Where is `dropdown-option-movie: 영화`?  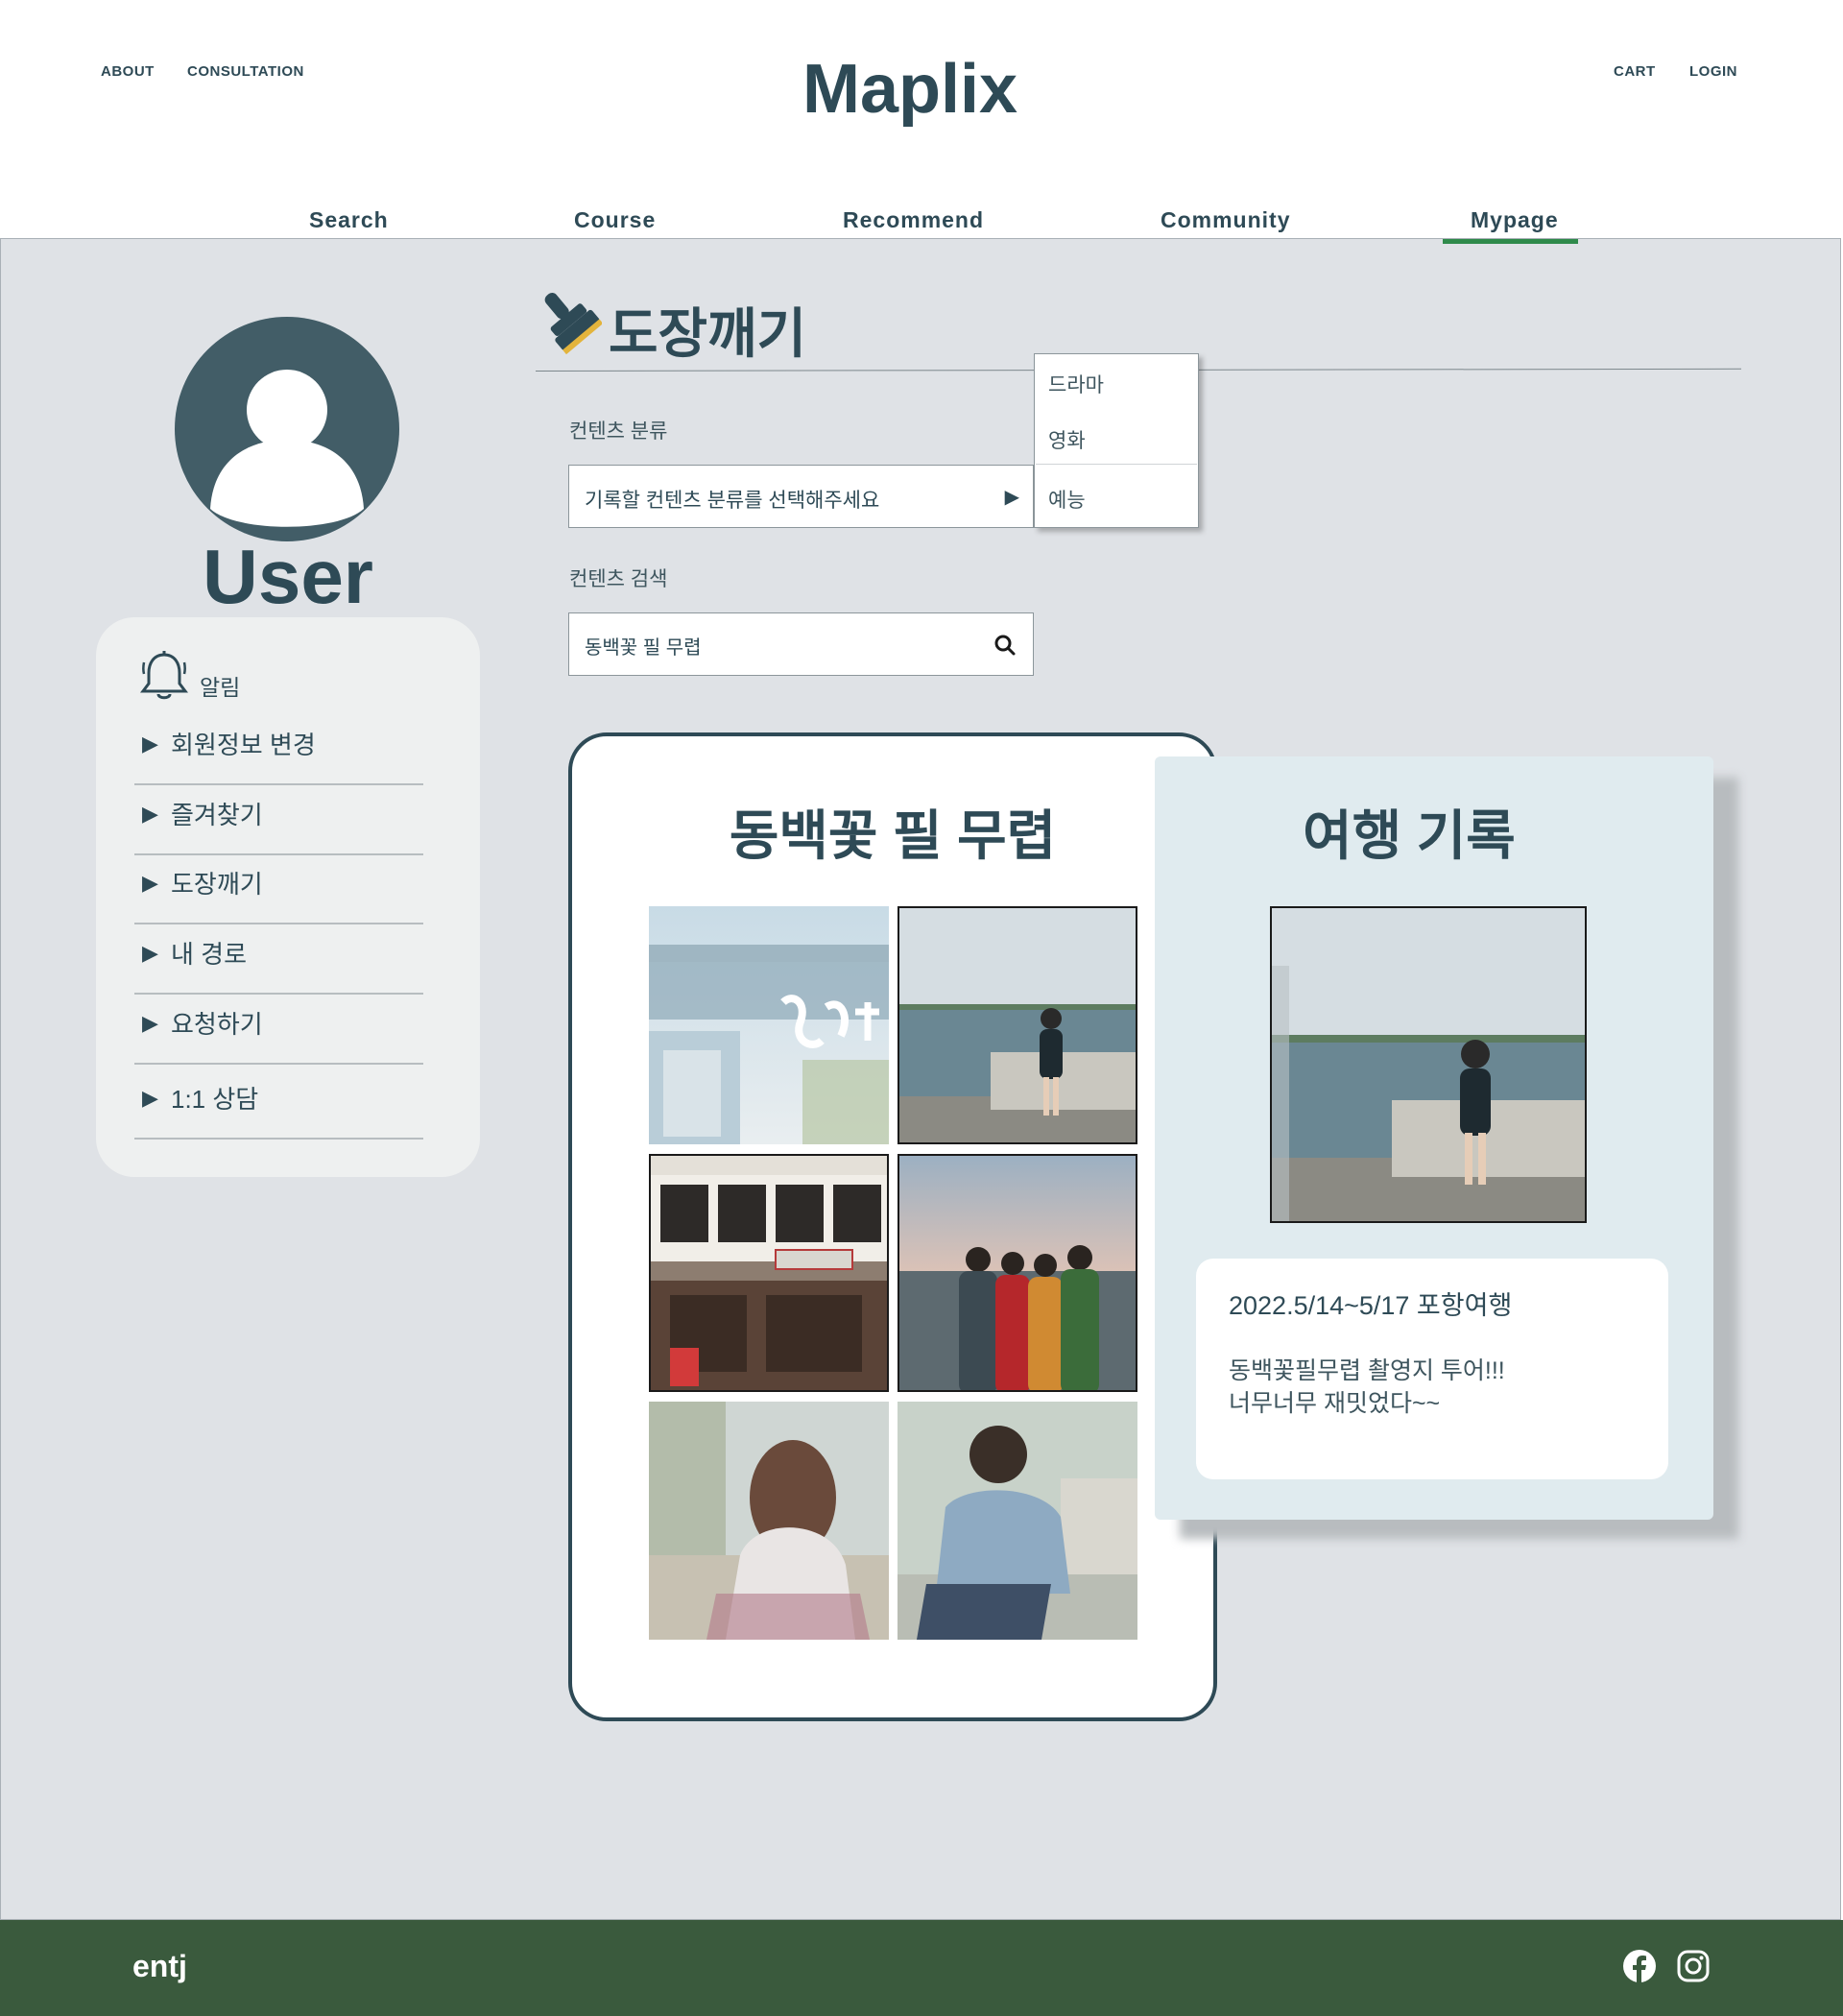
dropdown-option-movie: 영화 is located at coordinates (1067, 440).